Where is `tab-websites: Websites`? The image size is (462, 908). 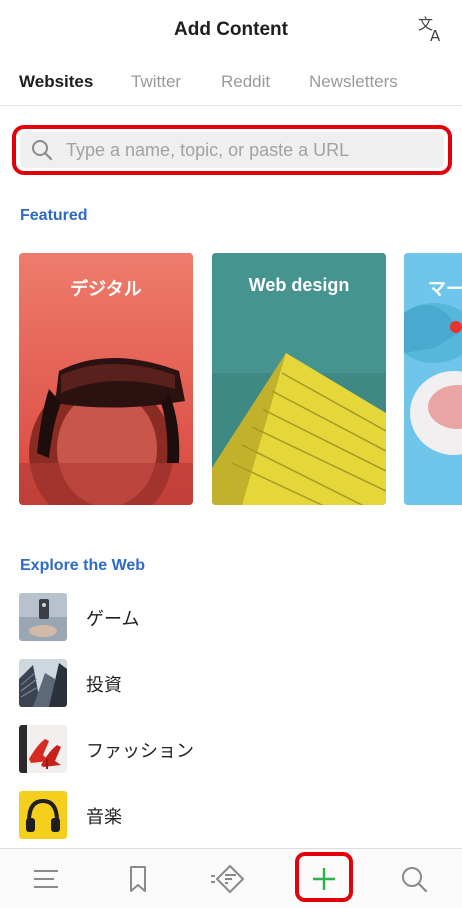 tab-websites: Websites is located at coordinates (56, 82).